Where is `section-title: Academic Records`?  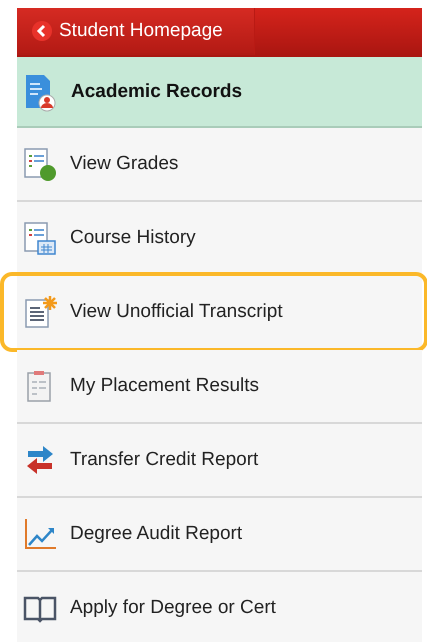 section-title: Academic Records is located at coordinates (156, 91).